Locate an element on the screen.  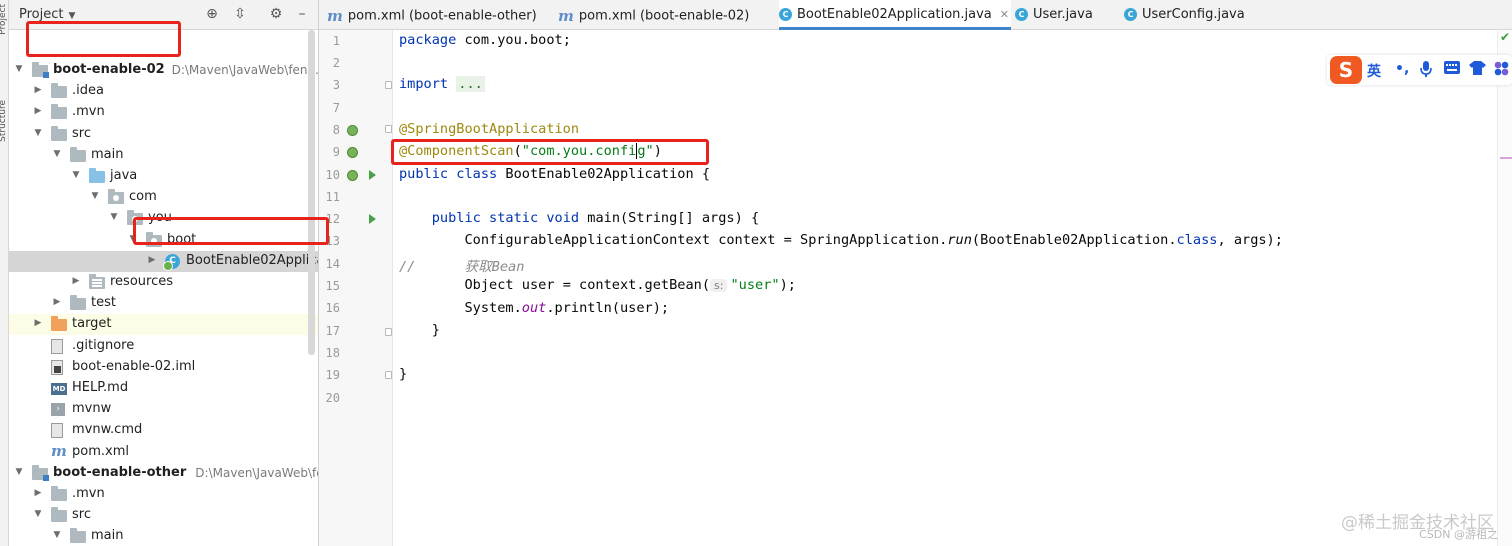
line-number: 2 is located at coordinates (329, 63).